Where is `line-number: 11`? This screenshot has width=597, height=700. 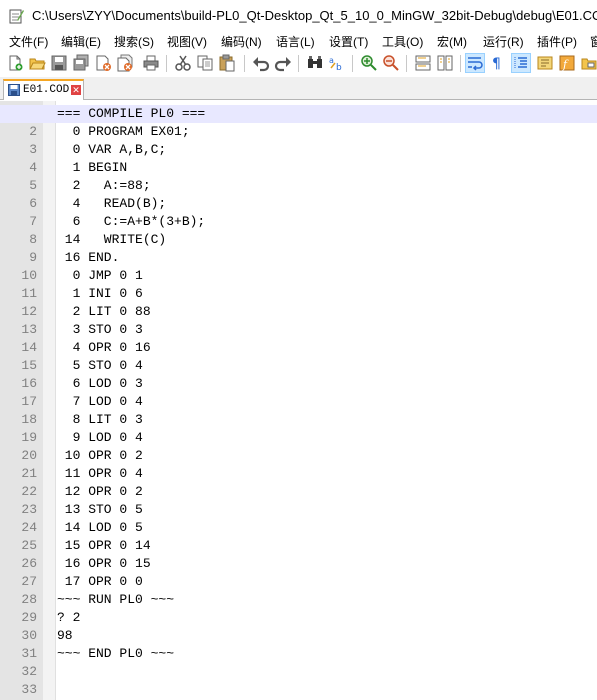
line-number: 11 is located at coordinates (29, 293).